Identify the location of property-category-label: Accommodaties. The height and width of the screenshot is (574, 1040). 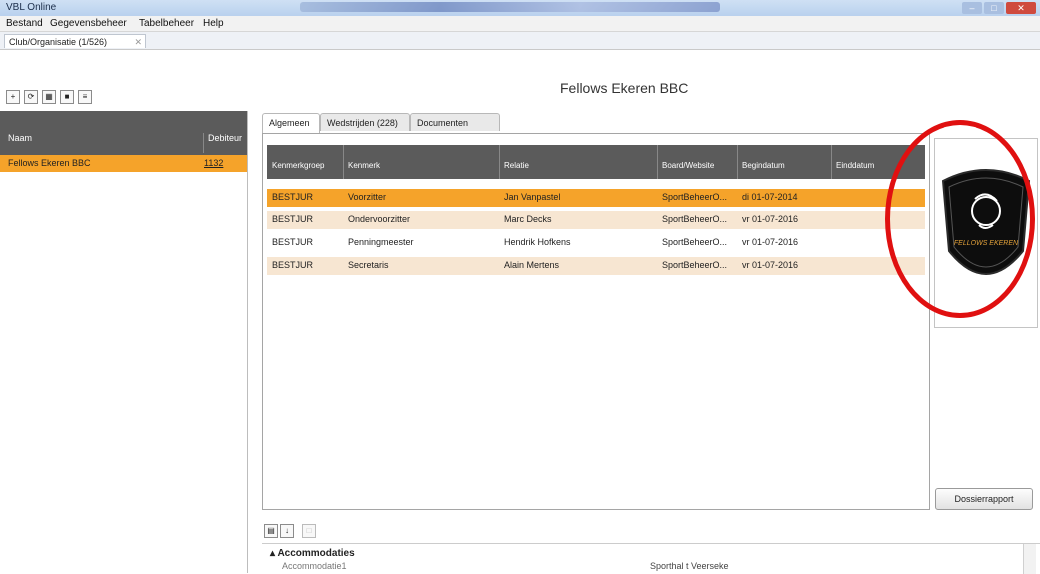
(316, 553).